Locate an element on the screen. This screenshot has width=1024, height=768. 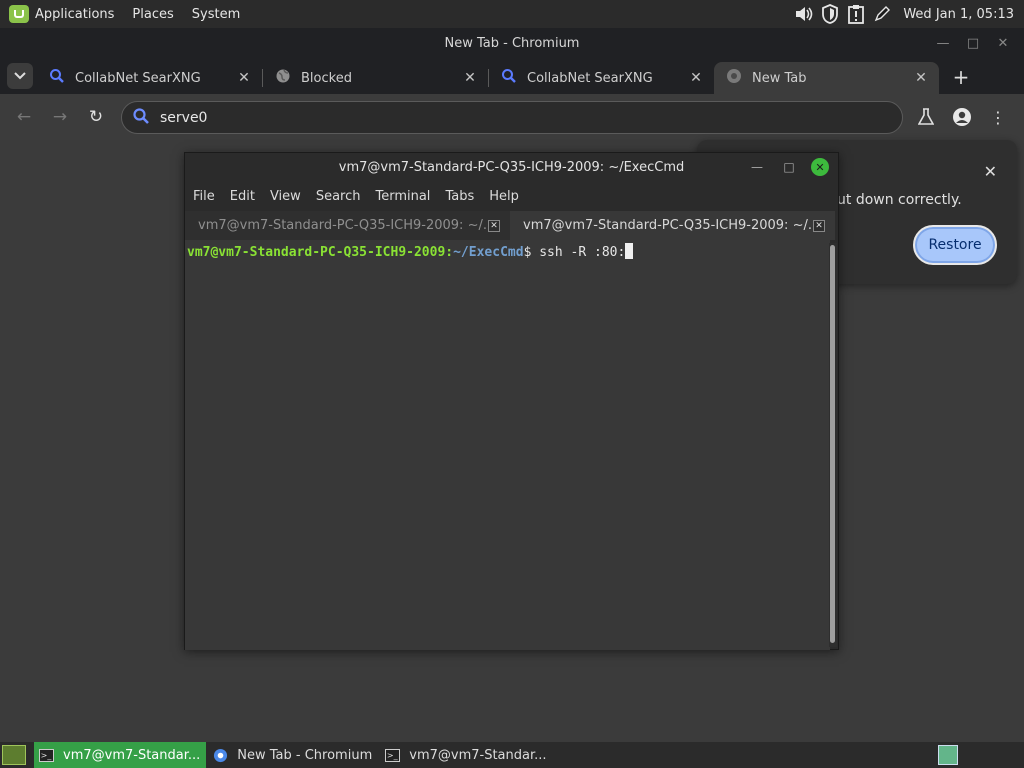
tab-title: Blocked is located at coordinates (326, 78).